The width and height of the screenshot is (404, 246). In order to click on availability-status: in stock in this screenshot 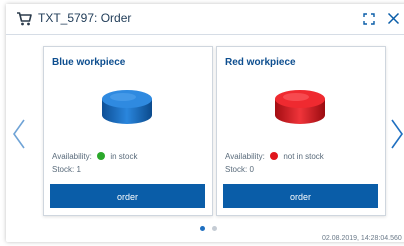, I will do `click(124, 156)`.